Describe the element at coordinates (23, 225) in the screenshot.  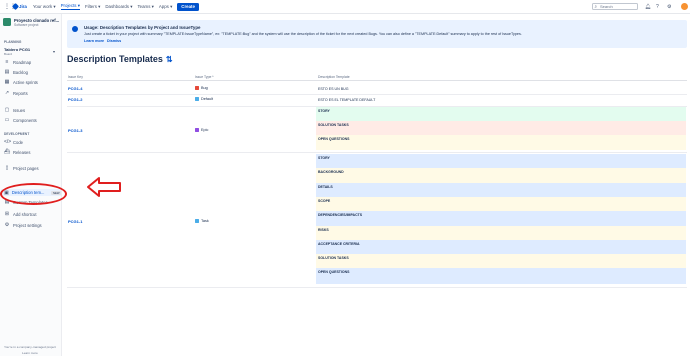
I see `sidebar-item-project-settings: ⚙ Project settings` at that location.